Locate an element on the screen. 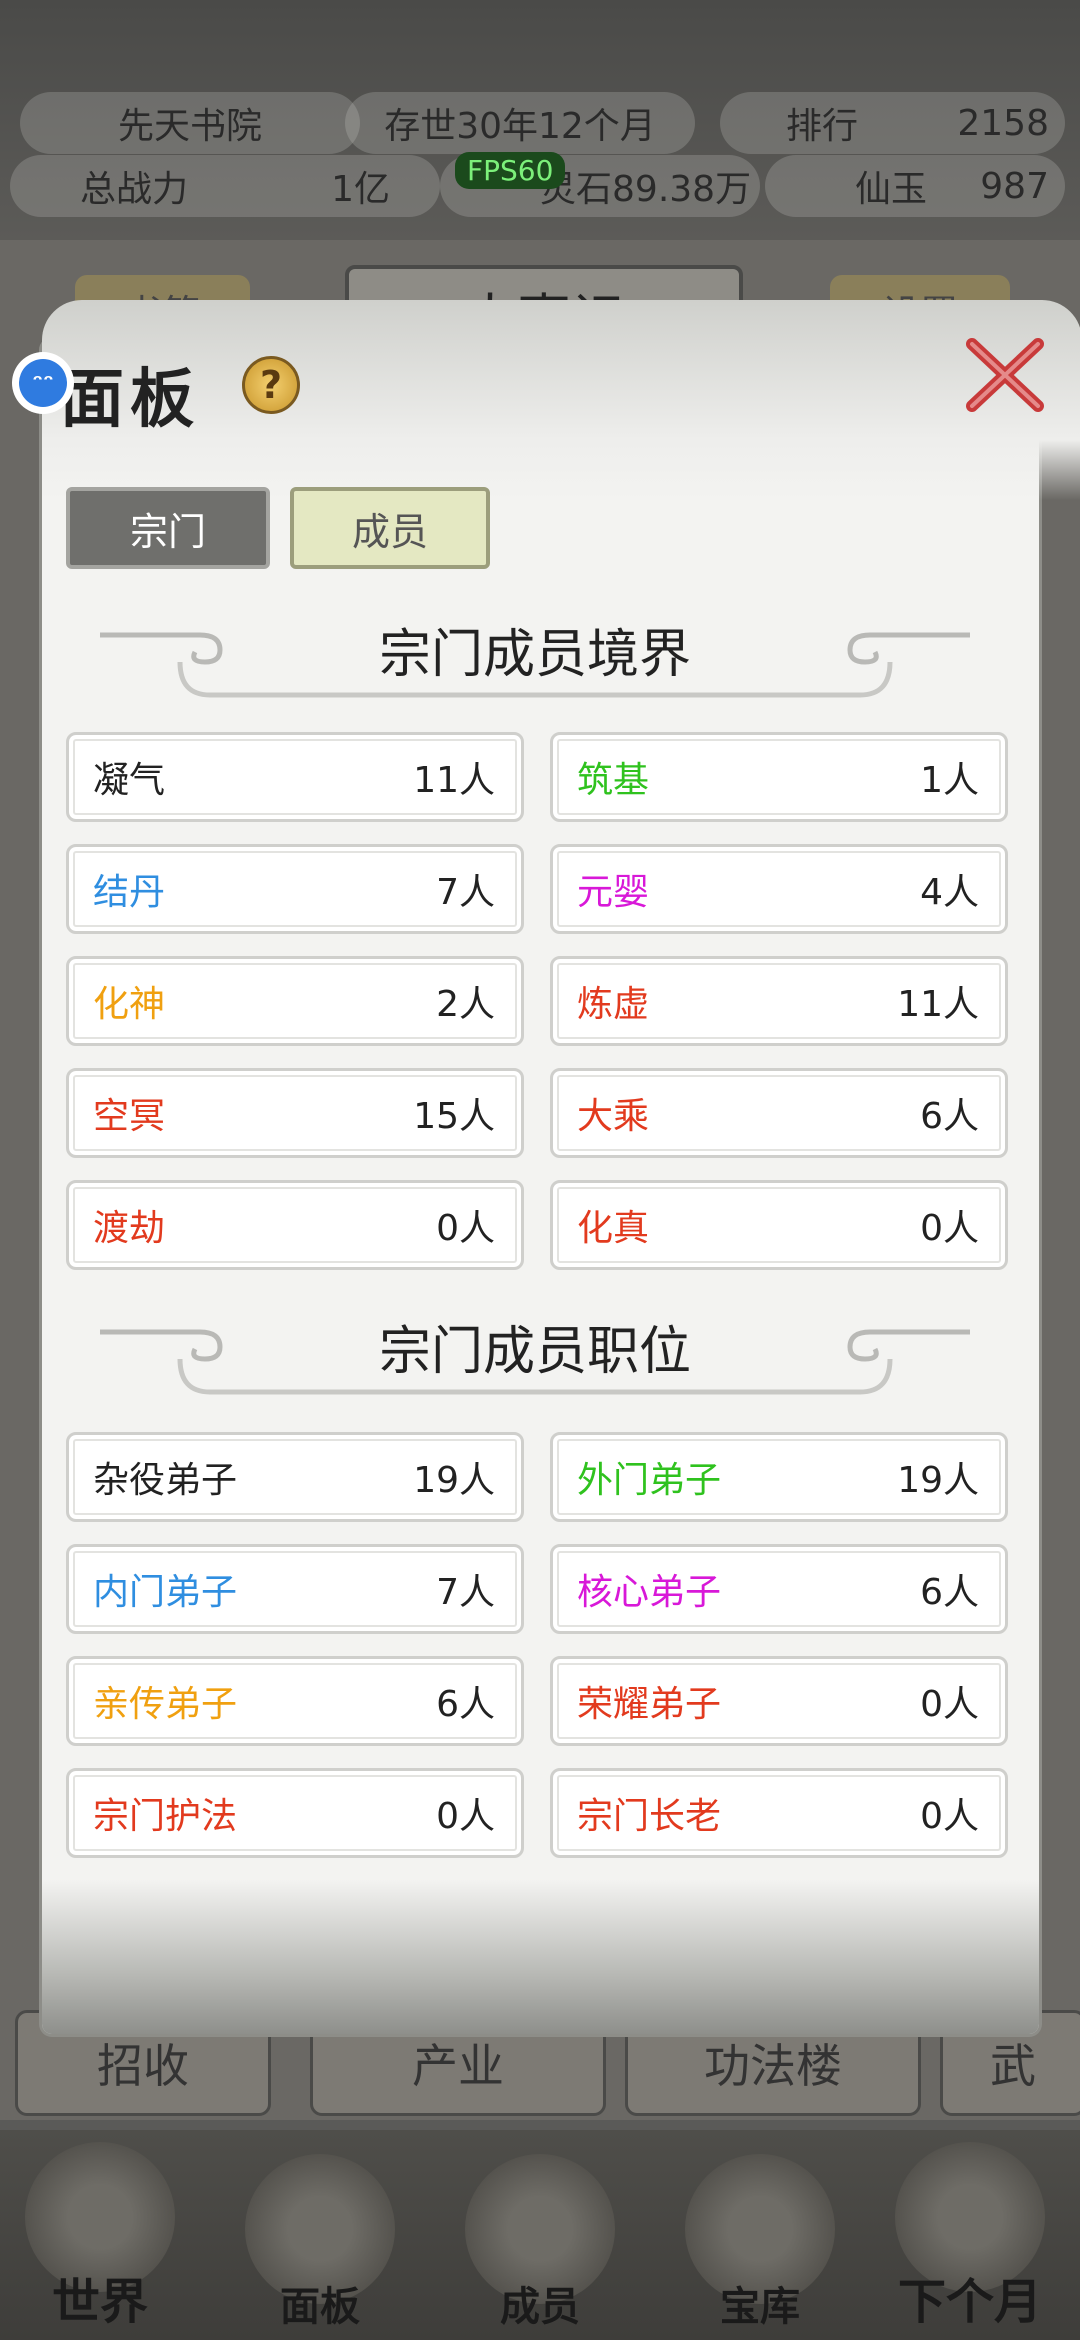  realm-name: 炼虚 is located at coordinates (613, 1004).